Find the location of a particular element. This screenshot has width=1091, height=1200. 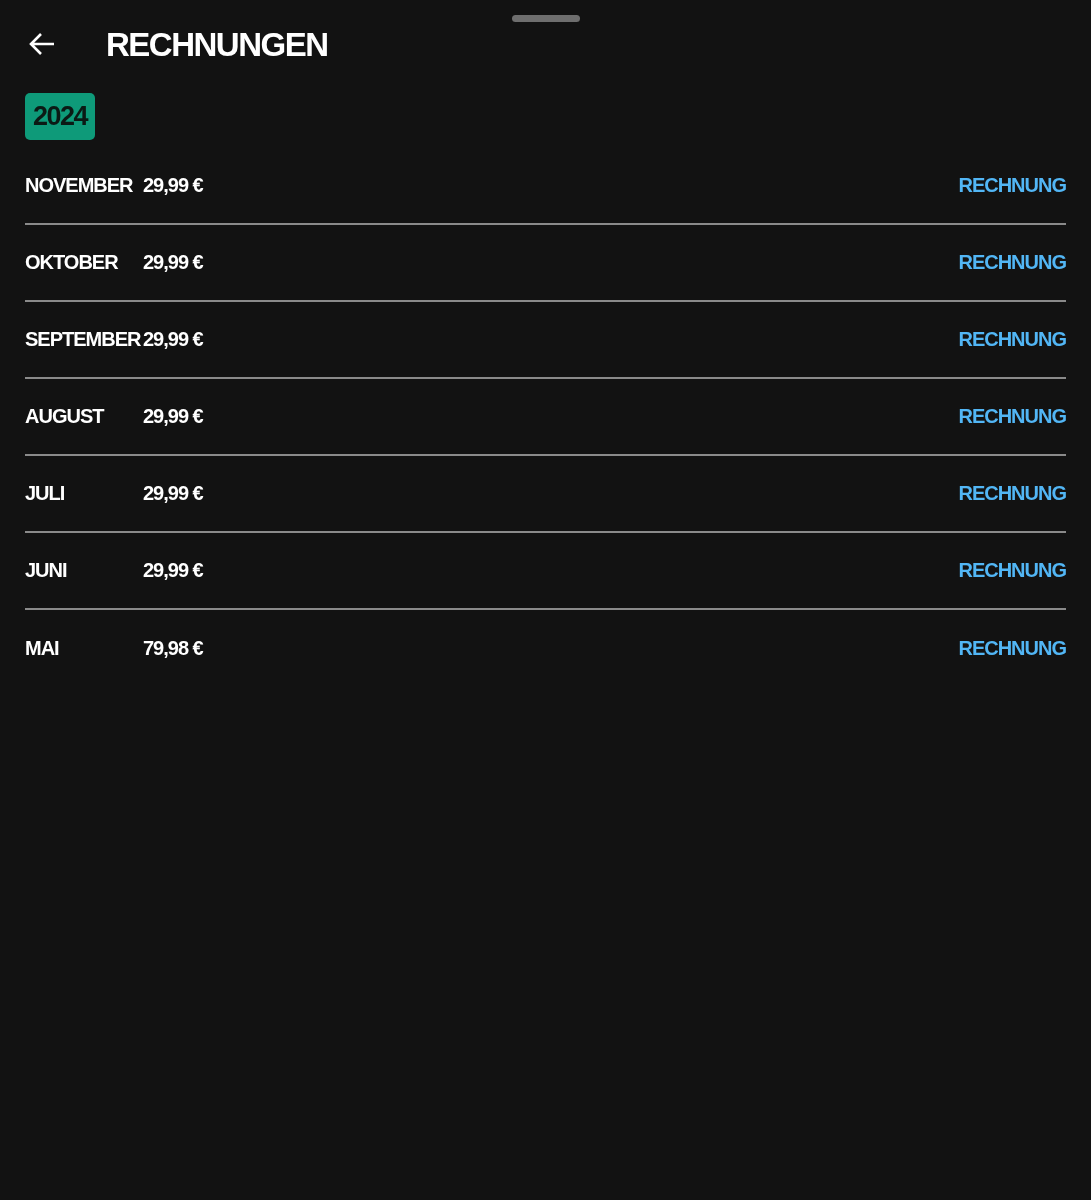

month-label: JUNI is located at coordinates (46, 570).